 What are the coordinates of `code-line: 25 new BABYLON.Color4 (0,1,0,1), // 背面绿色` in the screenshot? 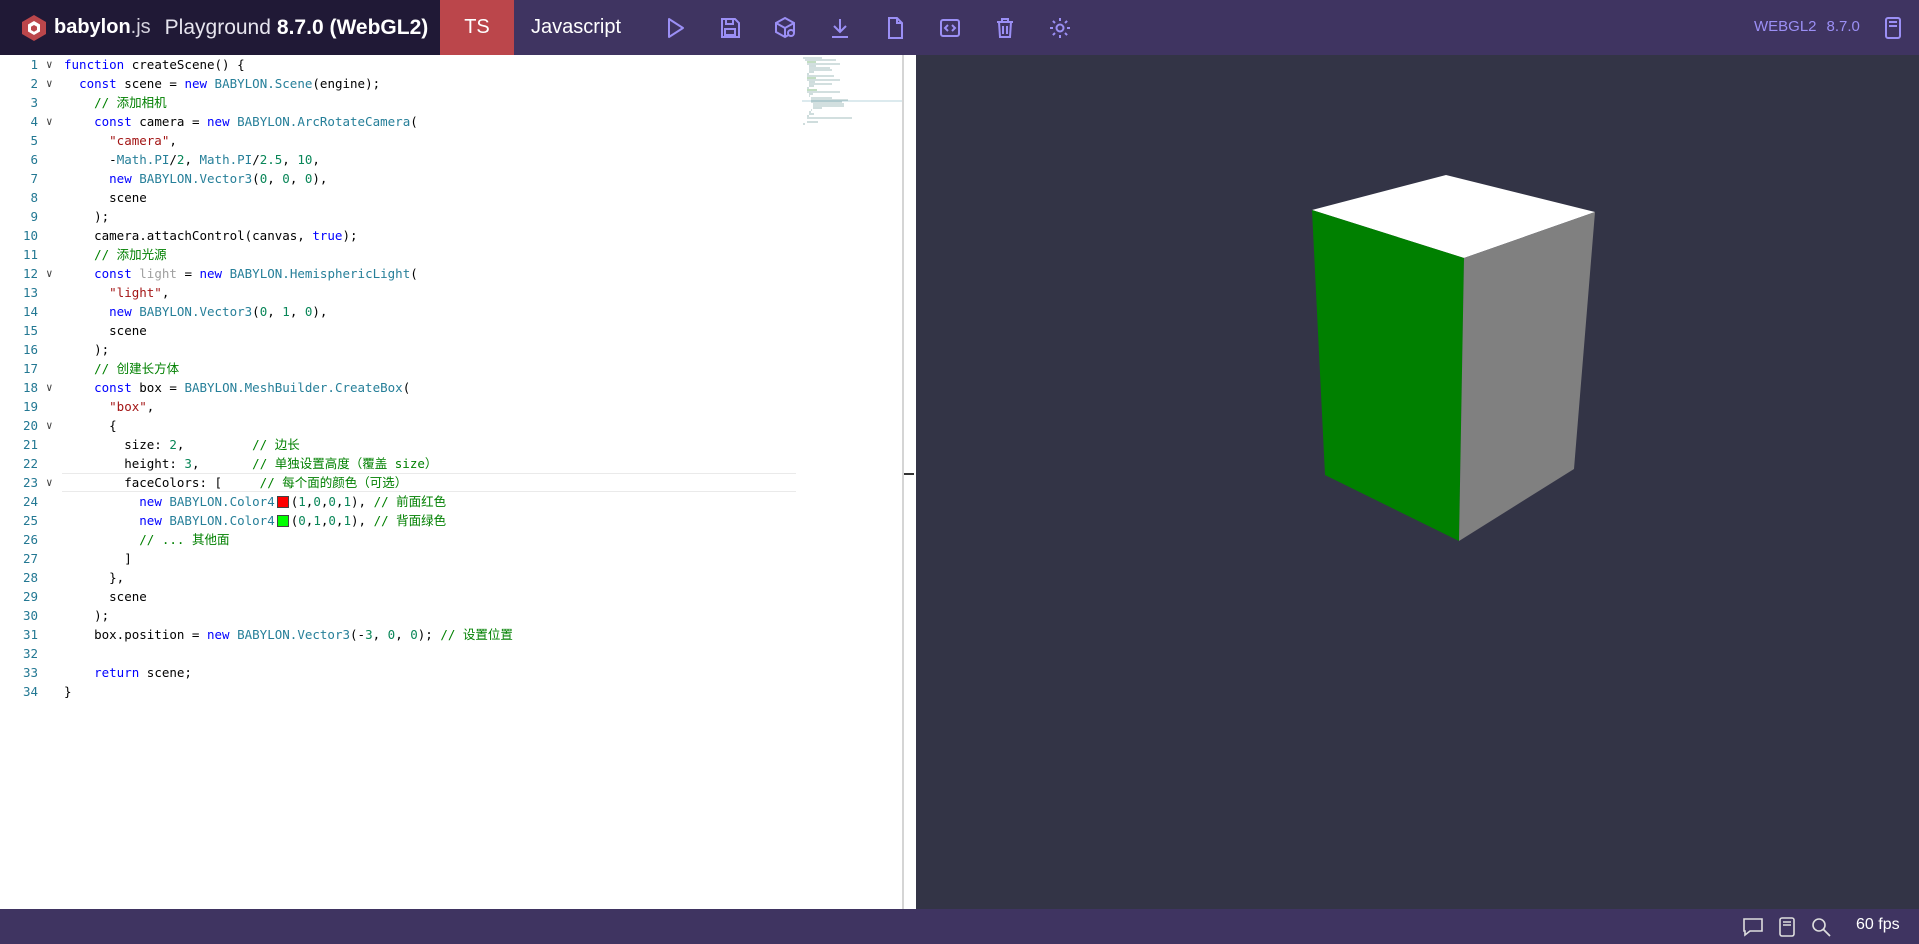 It's located at (400, 520).